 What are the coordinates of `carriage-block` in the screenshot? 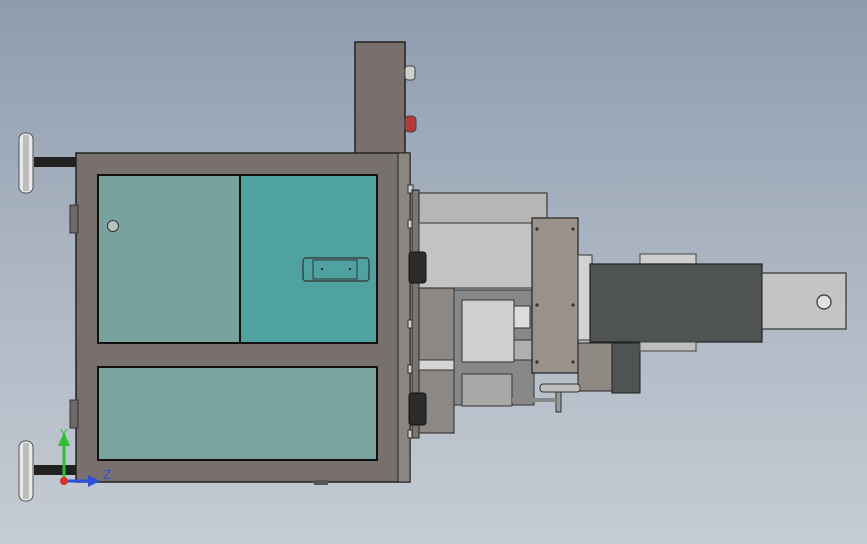 It's located at (488, 331).